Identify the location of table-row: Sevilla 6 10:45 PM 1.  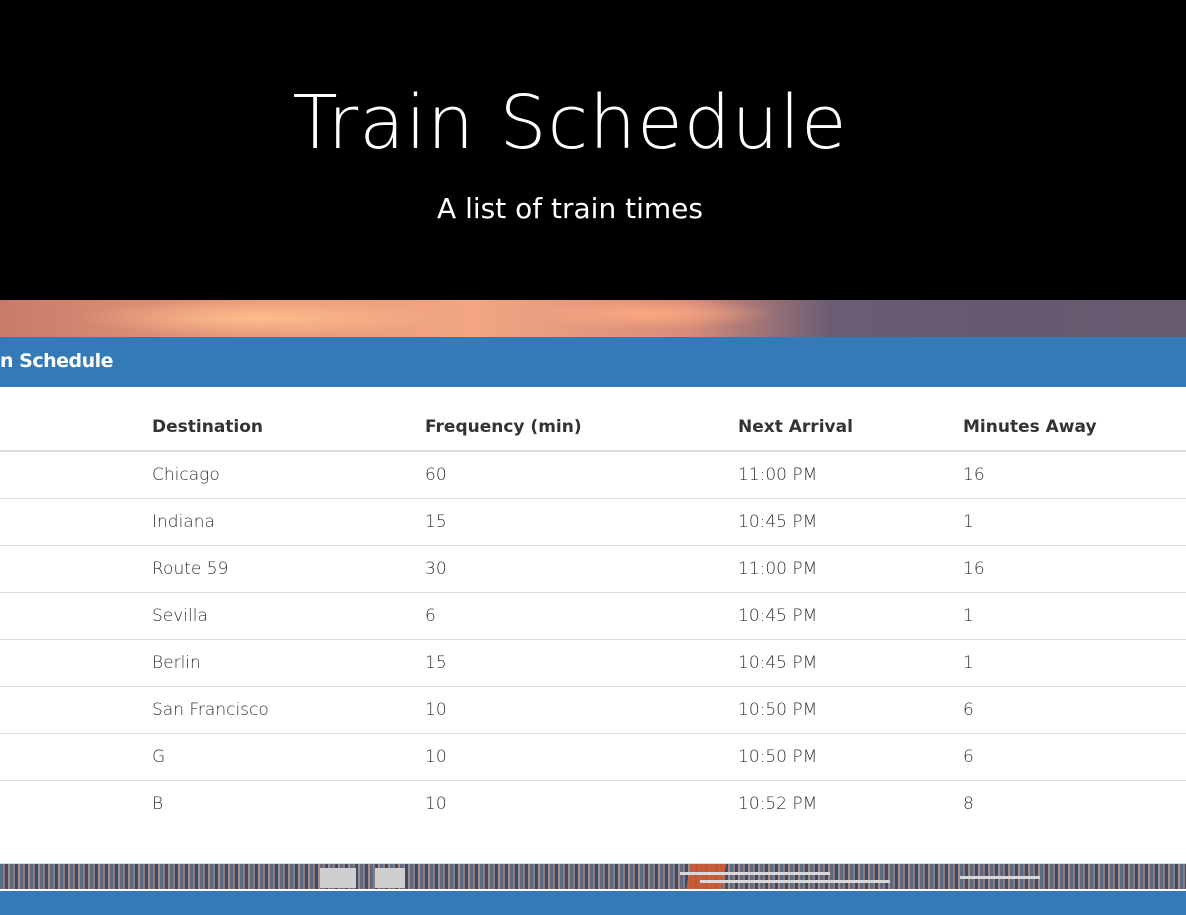
(593, 616).